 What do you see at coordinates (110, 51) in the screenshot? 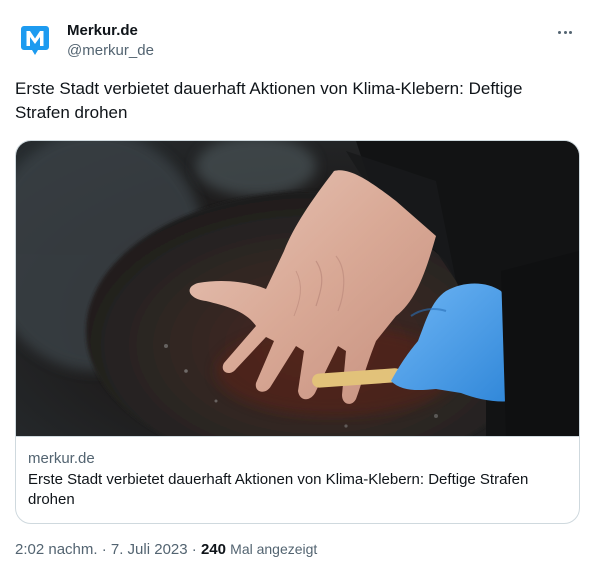
I see `author-handle: @merkur_de` at bounding box center [110, 51].